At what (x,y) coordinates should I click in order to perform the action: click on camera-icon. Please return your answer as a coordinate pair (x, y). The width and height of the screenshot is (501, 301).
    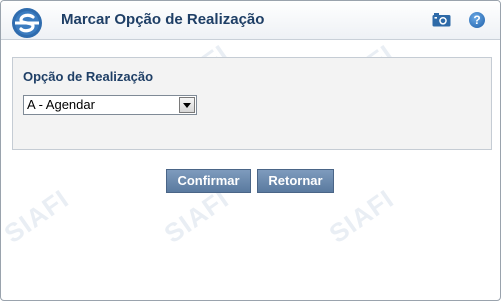
    Looking at the image, I should click on (441, 19).